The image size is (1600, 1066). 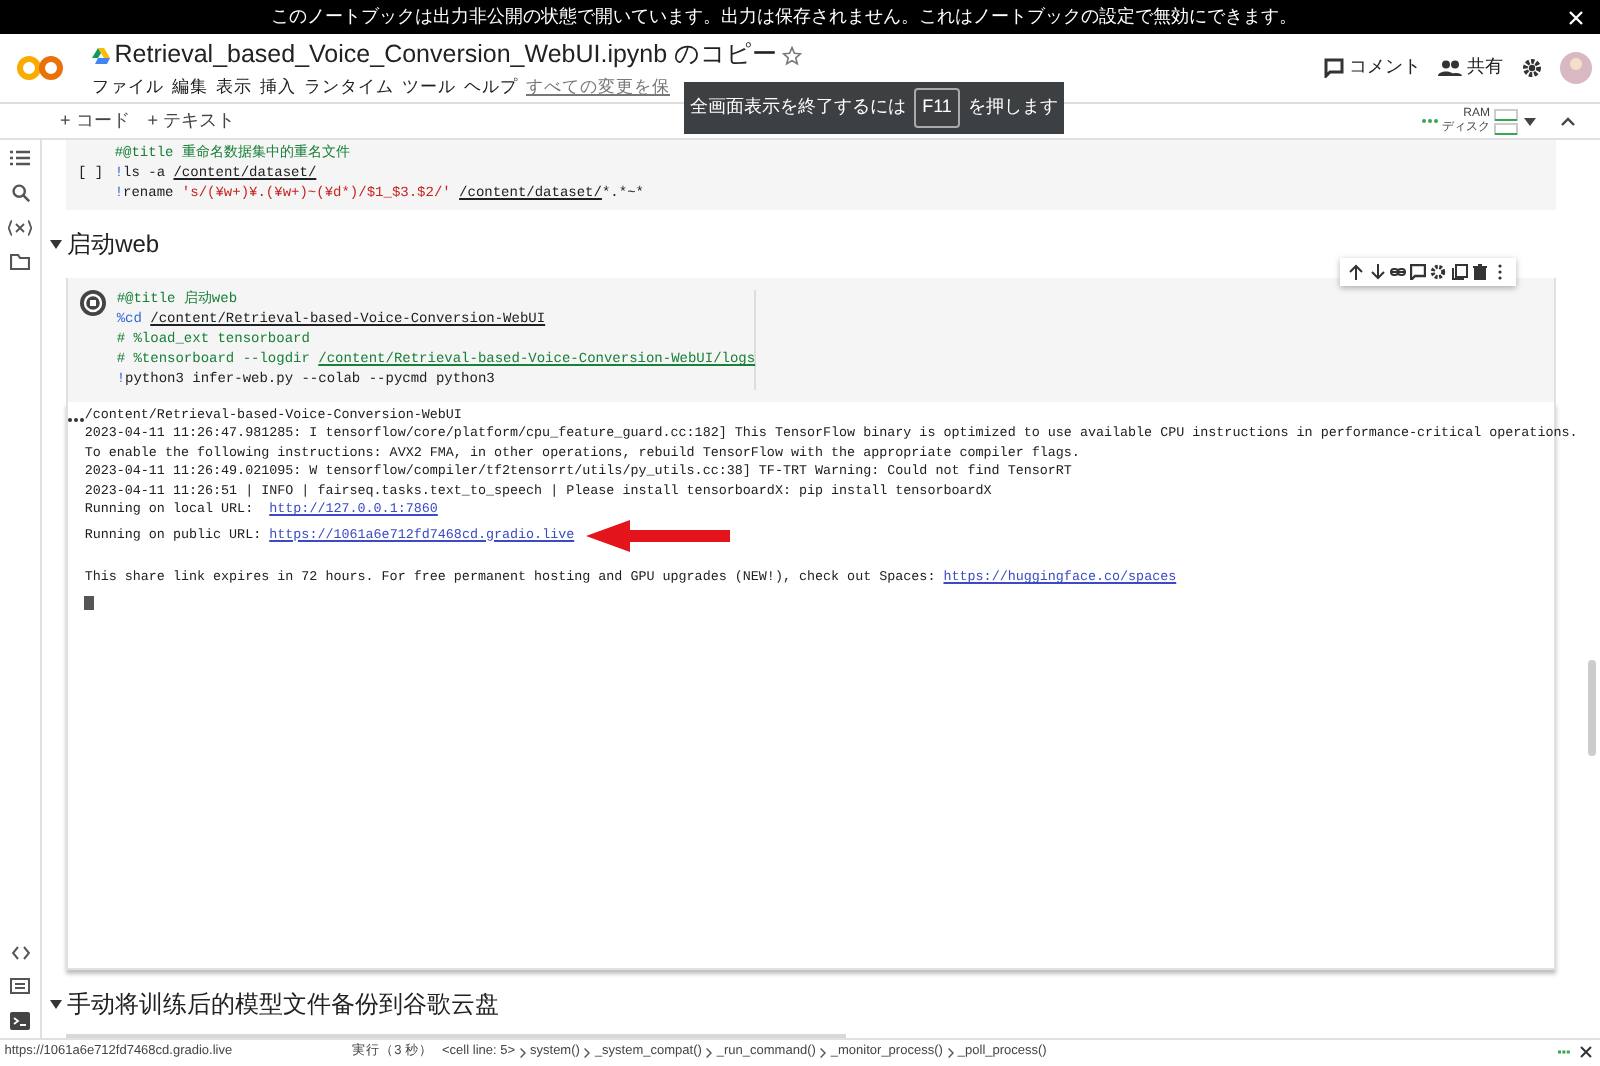 I want to click on toast-text: 全画面表示を終了するには, so click(x=798, y=107).